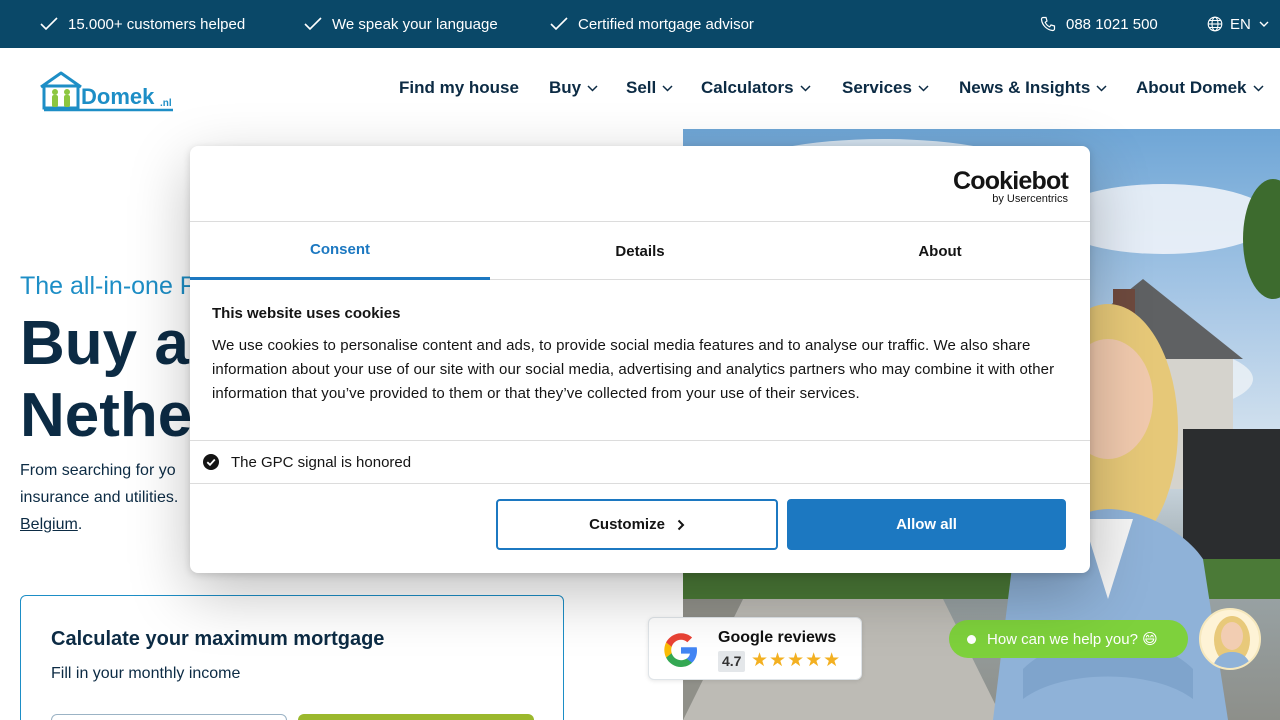  What do you see at coordinates (415, 24) in the screenshot?
I see `usp-label: We speak your language` at bounding box center [415, 24].